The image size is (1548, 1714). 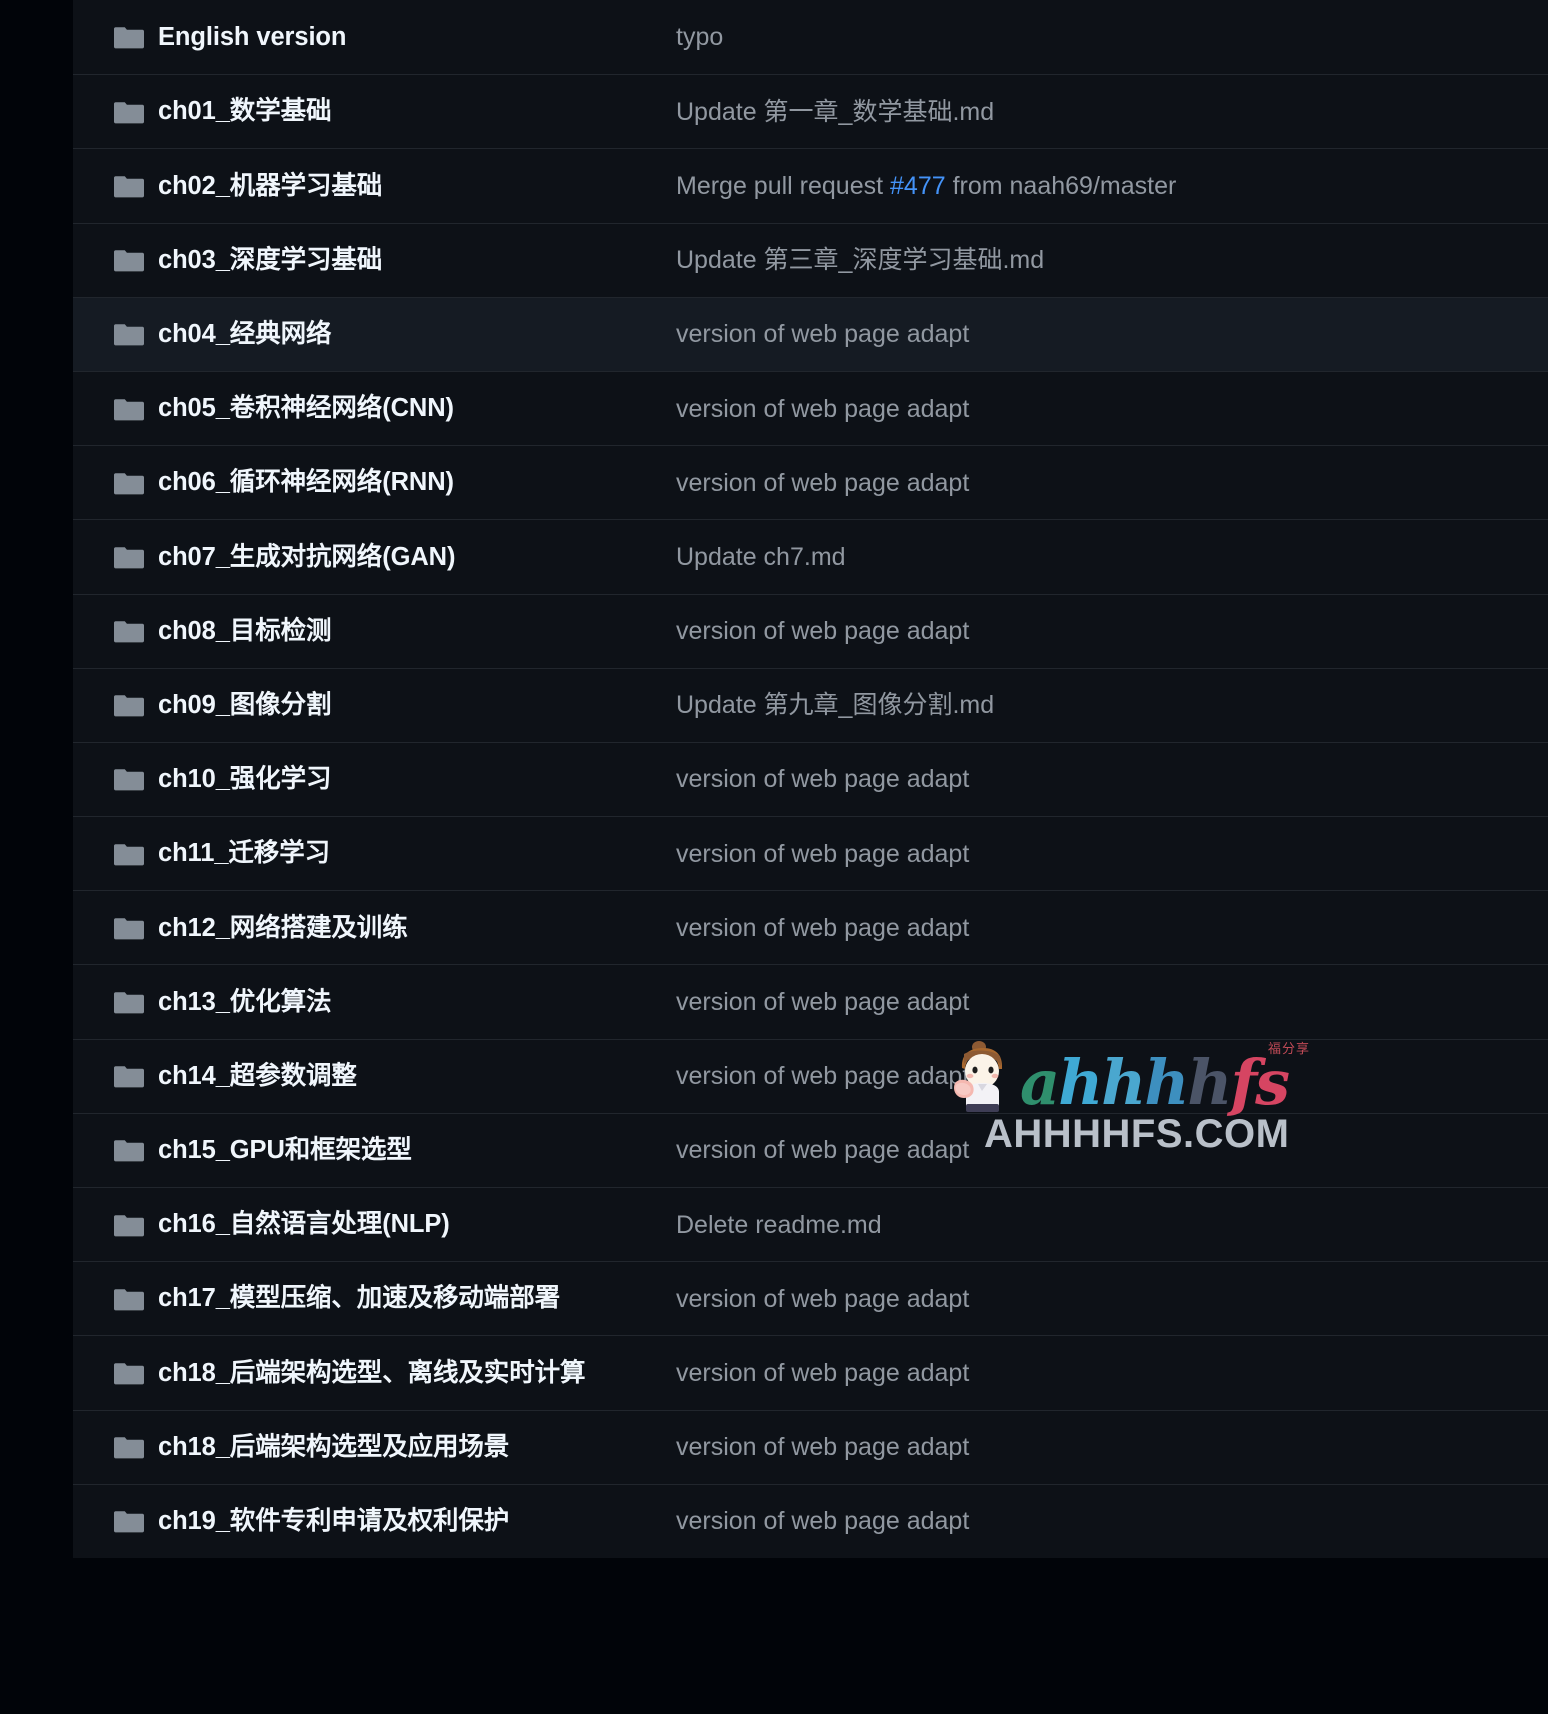 I want to click on file-name-link: ch06_循环神经网络(RNN), so click(x=417, y=482).